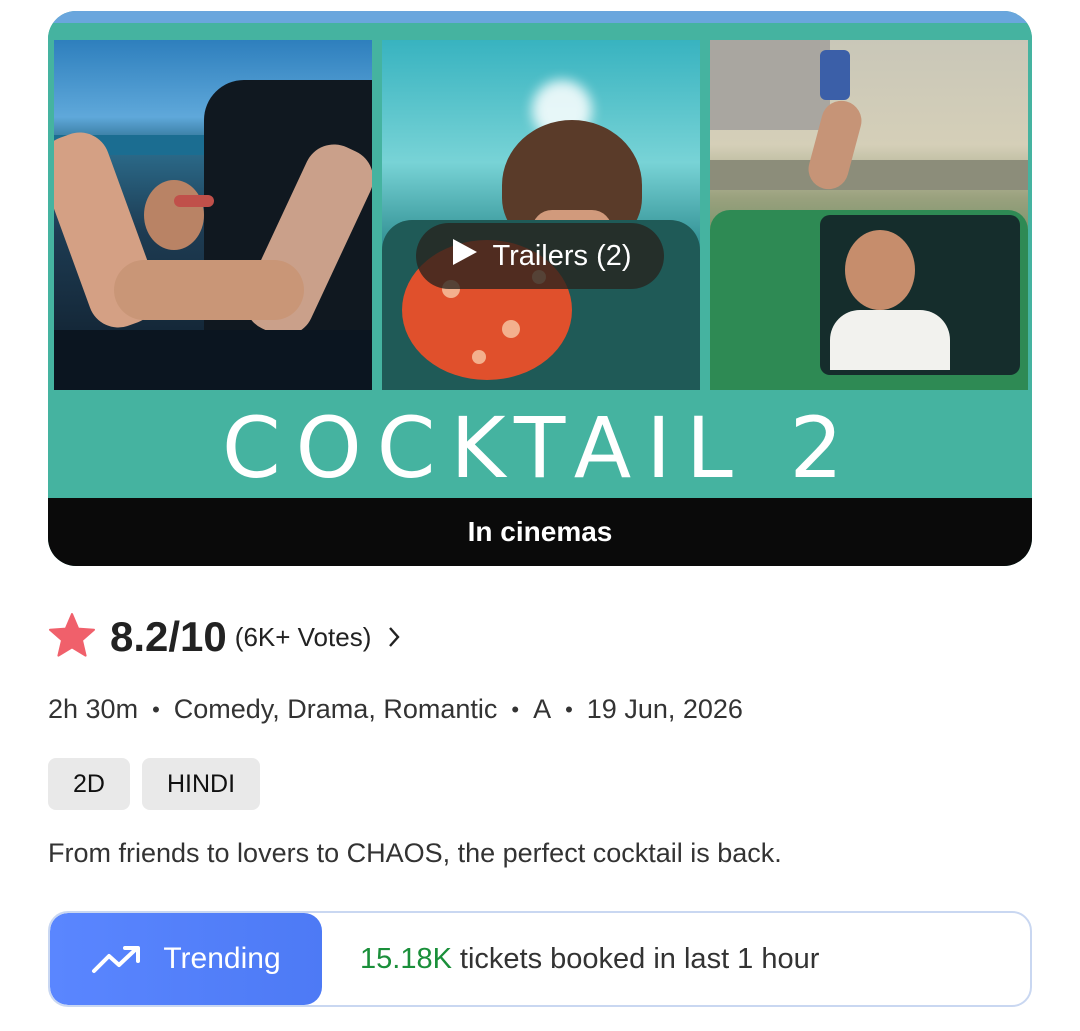 This screenshot has height=1031, width=1080. Describe the element at coordinates (213, 215) in the screenshot. I see `poster-panel-beach` at that location.